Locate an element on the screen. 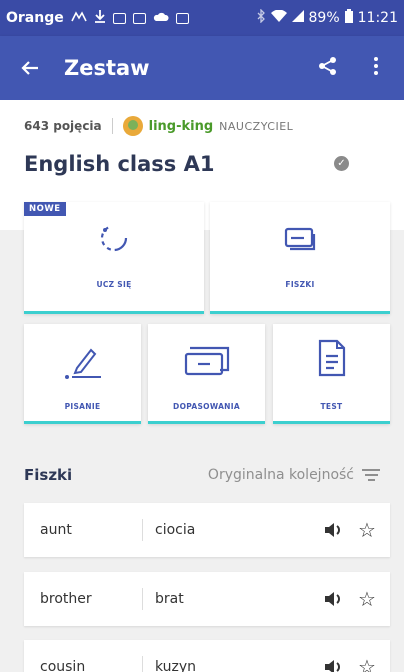 The height and width of the screenshot is (672, 404). flashcards-heading: Fiszki is located at coordinates (48, 475).